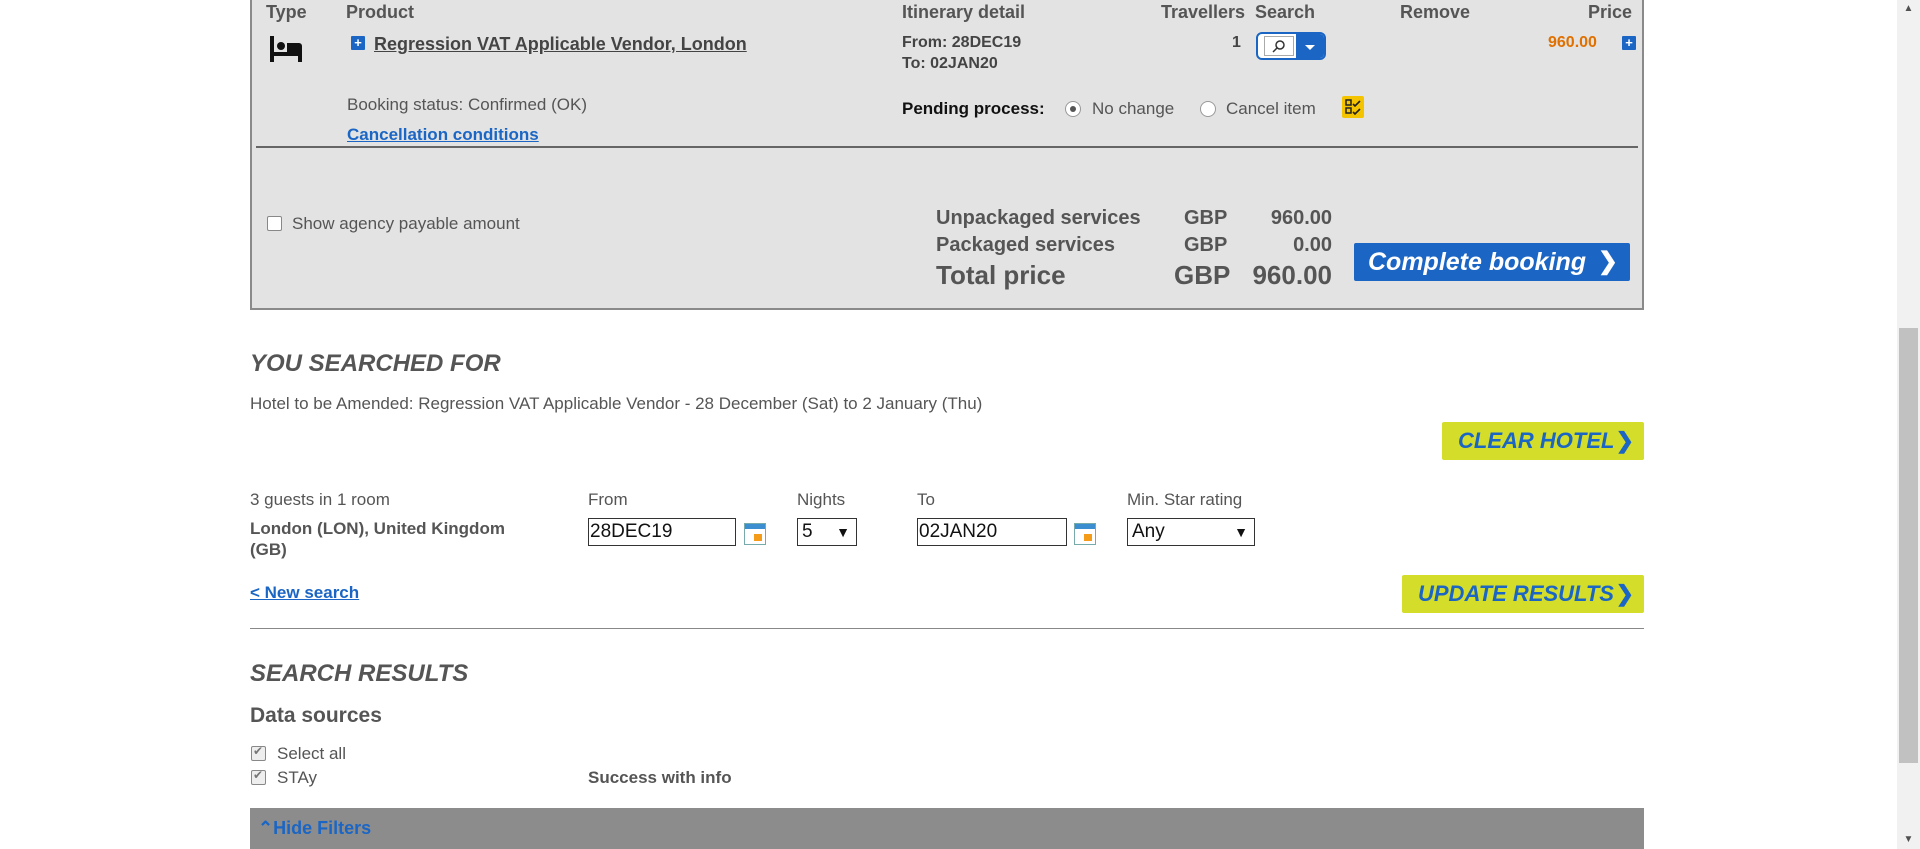 The image size is (1920, 849). What do you see at coordinates (973, 108) in the screenshot?
I see `pending-process-label: Pending process:` at bounding box center [973, 108].